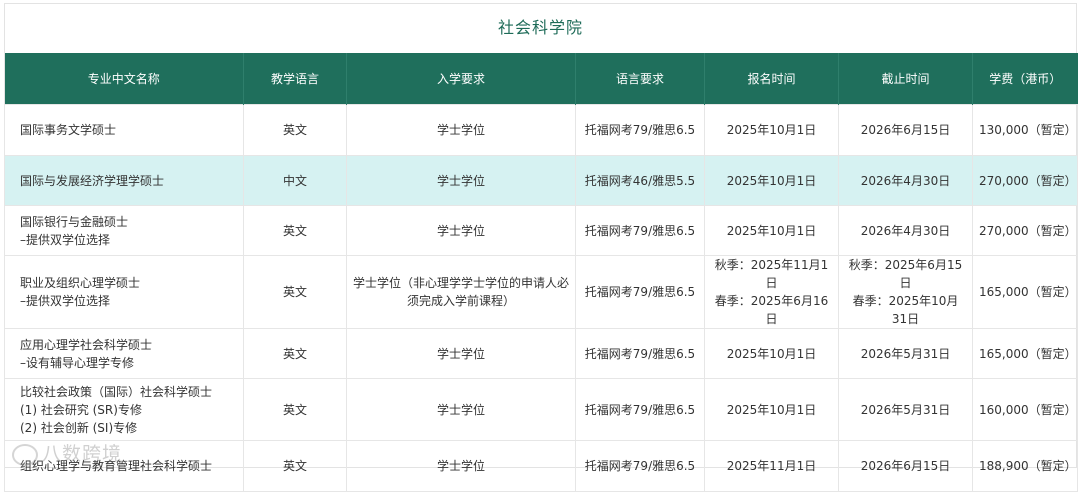 Image resolution: width=1080 pixels, height=492 pixels. Describe the element at coordinates (905, 79) in the screenshot. I see `header-deadline: 截止时间` at that location.